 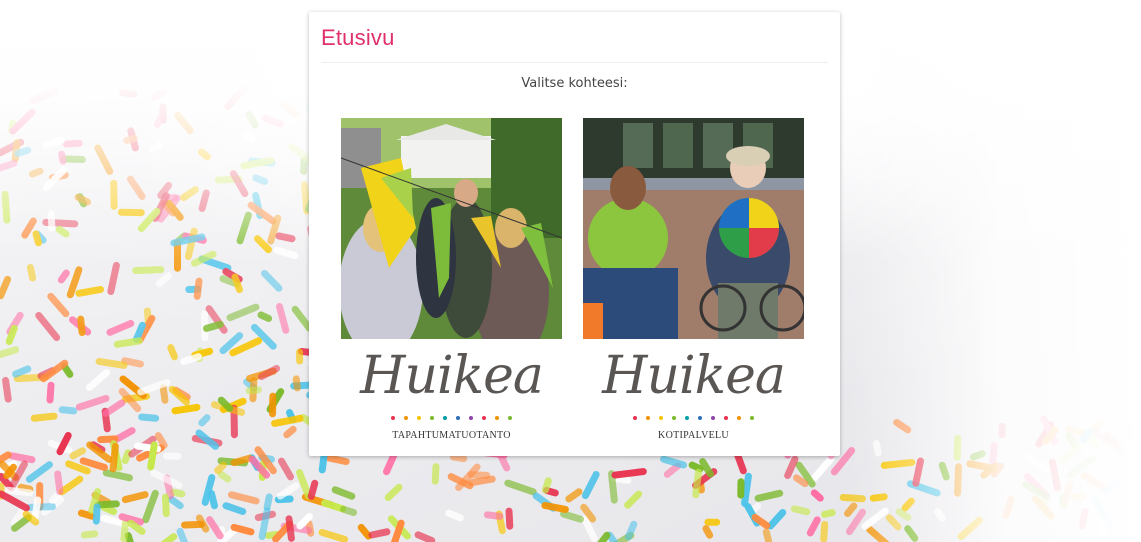 What do you see at coordinates (358, 37) in the screenshot?
I see `page-title: Etusivu` at bounding box center [358, 37].